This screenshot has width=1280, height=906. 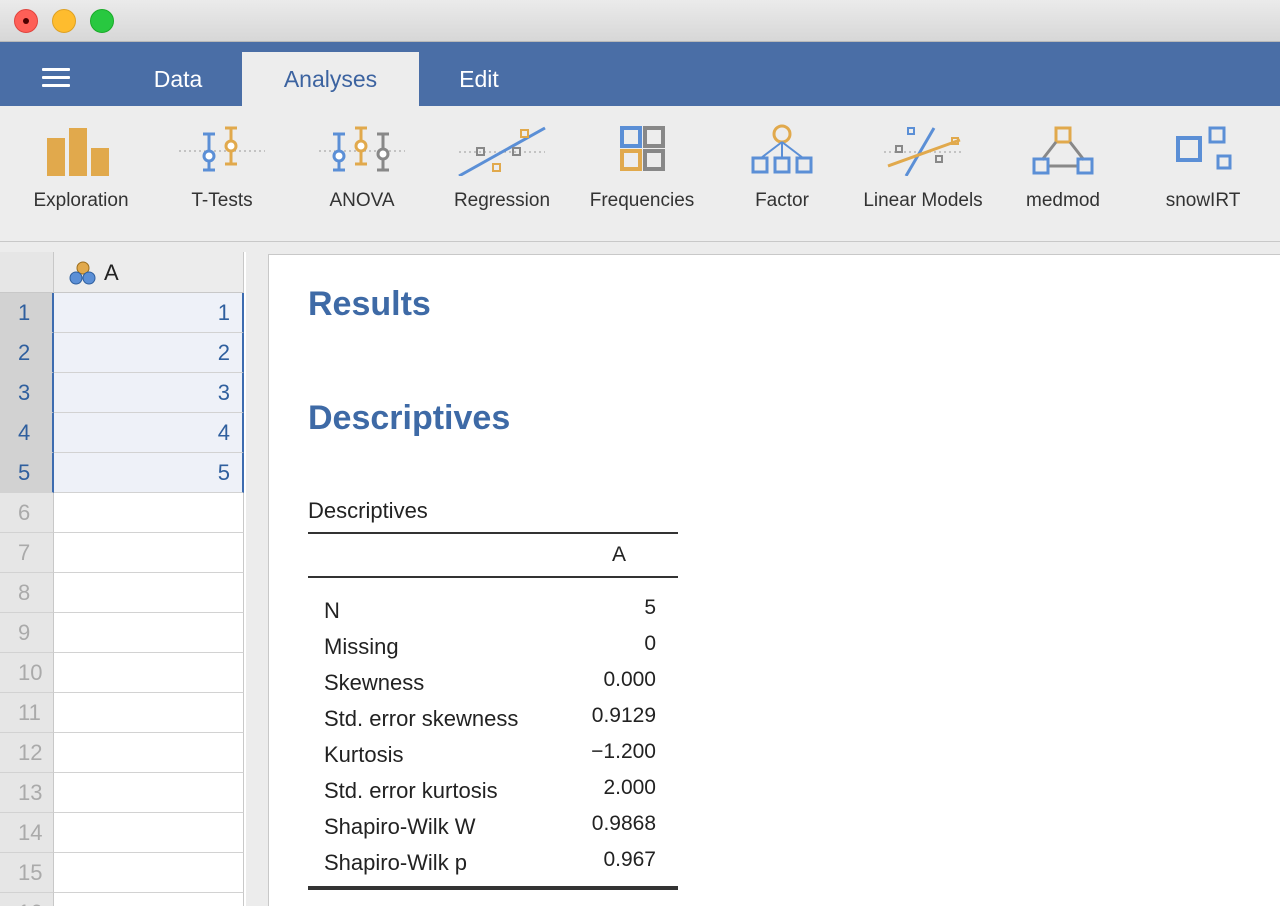 What do you see at coordinates (27, 593) in the screenshot?
I see `row-number: 8` at bounding box center [27, 593].